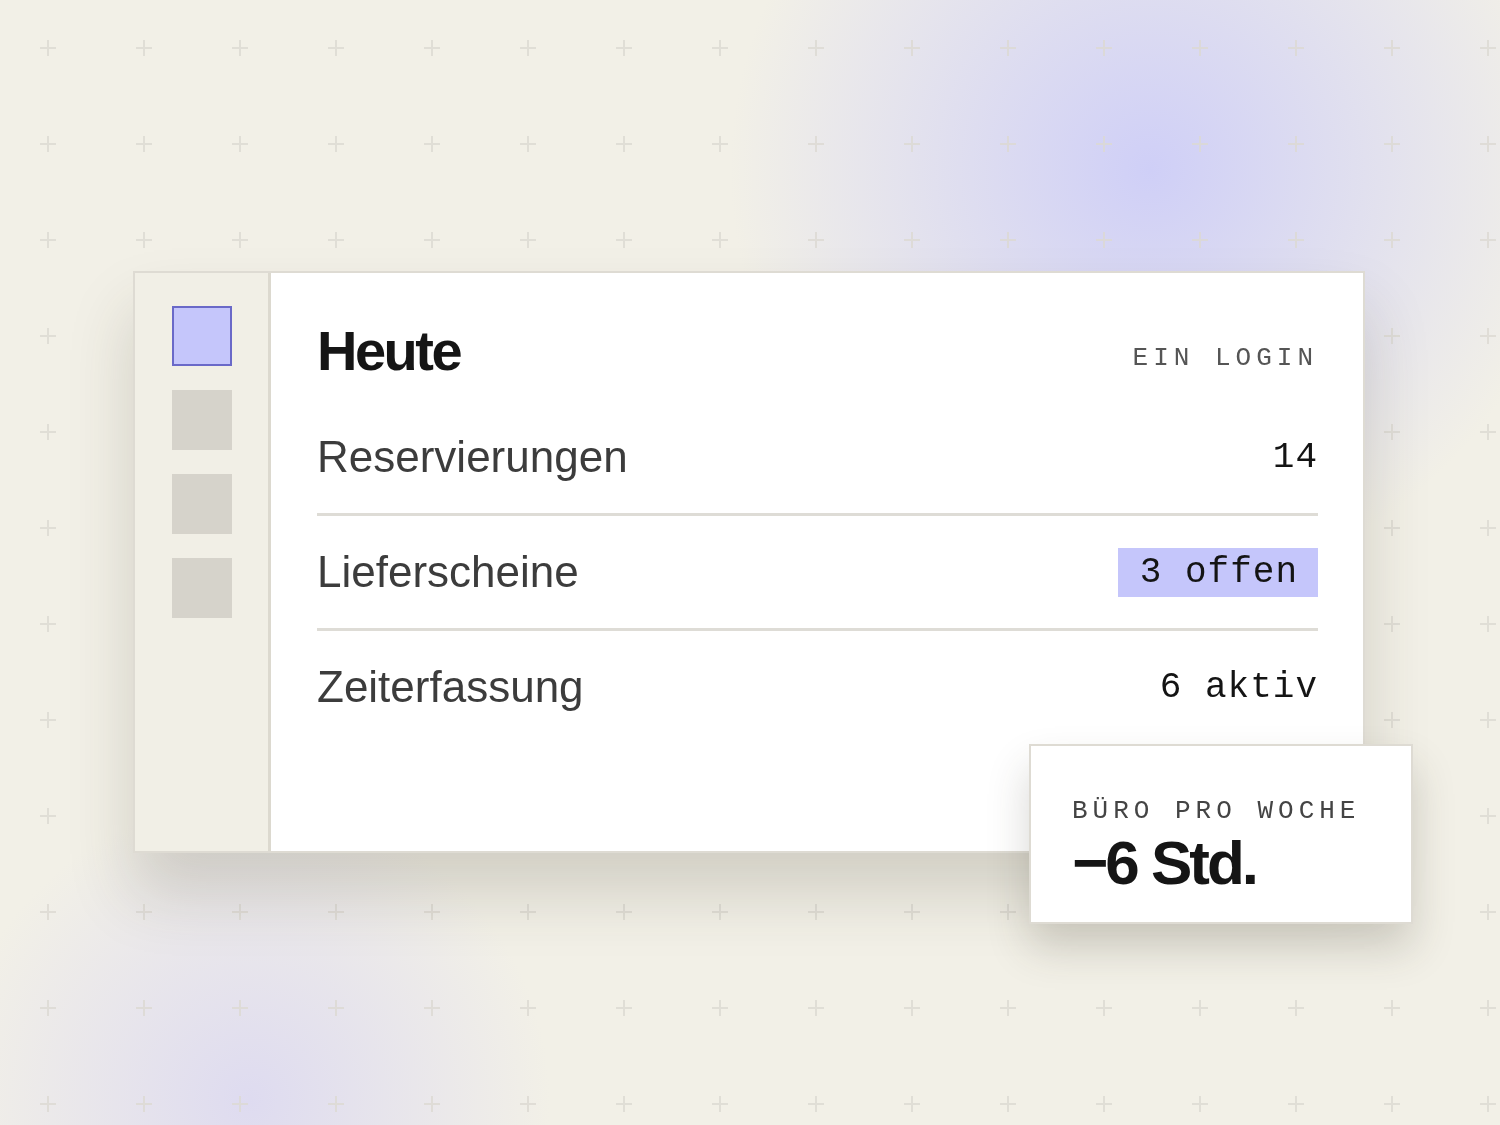 This screenshot has height=1125, width=1500. Describe the element at coordinates (1164, 863) in the screenshot. I see `stat-value: −6 Std.` at that location.